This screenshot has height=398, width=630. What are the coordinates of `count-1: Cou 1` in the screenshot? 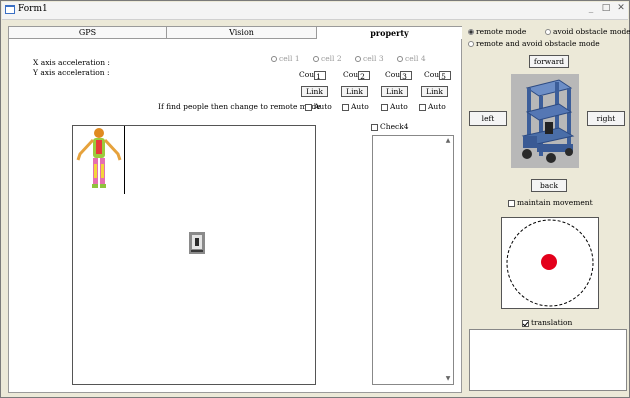 It's located at (313, 75).